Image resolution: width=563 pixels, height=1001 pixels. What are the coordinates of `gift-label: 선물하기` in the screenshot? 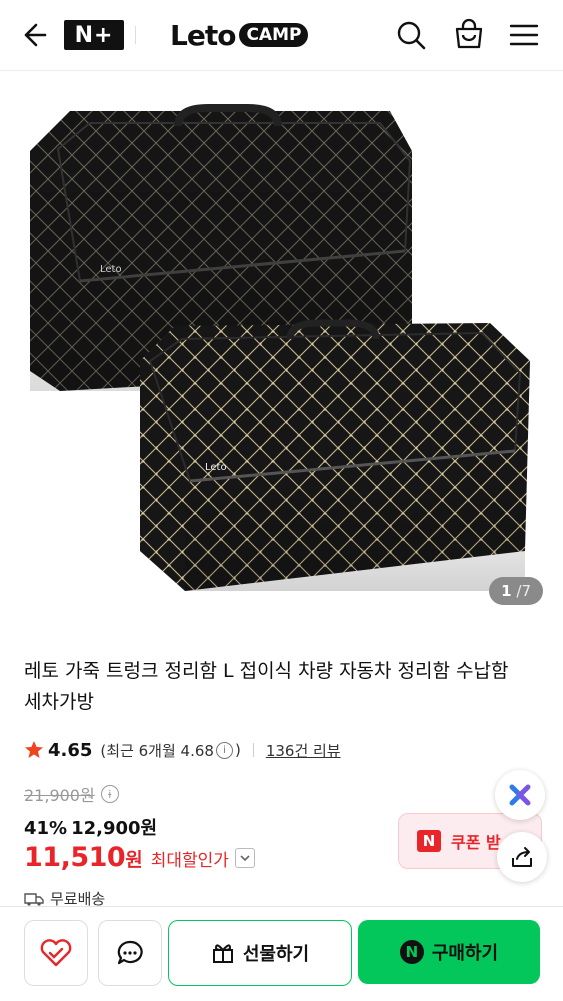 It's located at (276, 954).